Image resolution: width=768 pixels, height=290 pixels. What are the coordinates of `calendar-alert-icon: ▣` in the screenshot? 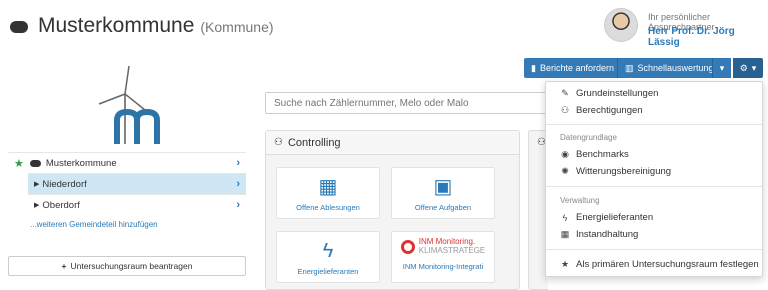 It's located at (443, 187).